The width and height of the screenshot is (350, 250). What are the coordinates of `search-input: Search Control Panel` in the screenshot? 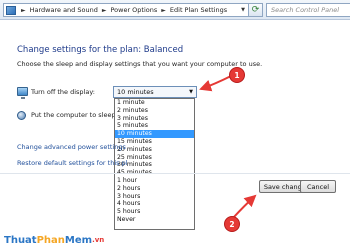 It's located at (308, 10).